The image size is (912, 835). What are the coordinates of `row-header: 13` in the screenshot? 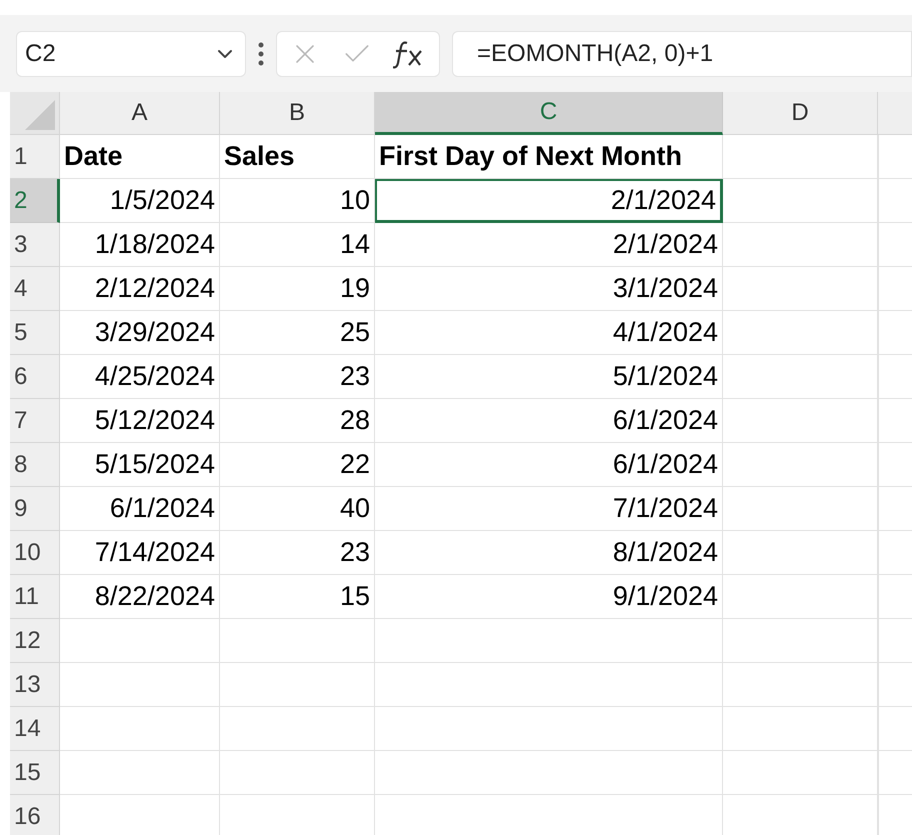 It's located at (35, 685).